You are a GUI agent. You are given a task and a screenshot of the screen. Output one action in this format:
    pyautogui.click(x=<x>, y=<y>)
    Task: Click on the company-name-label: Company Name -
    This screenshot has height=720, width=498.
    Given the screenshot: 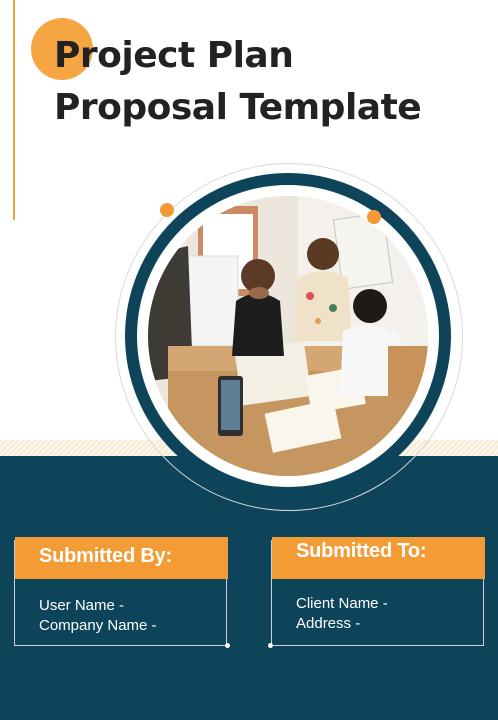 What is the action you would take?
    pyautogui.click(x=98, y=625)
    